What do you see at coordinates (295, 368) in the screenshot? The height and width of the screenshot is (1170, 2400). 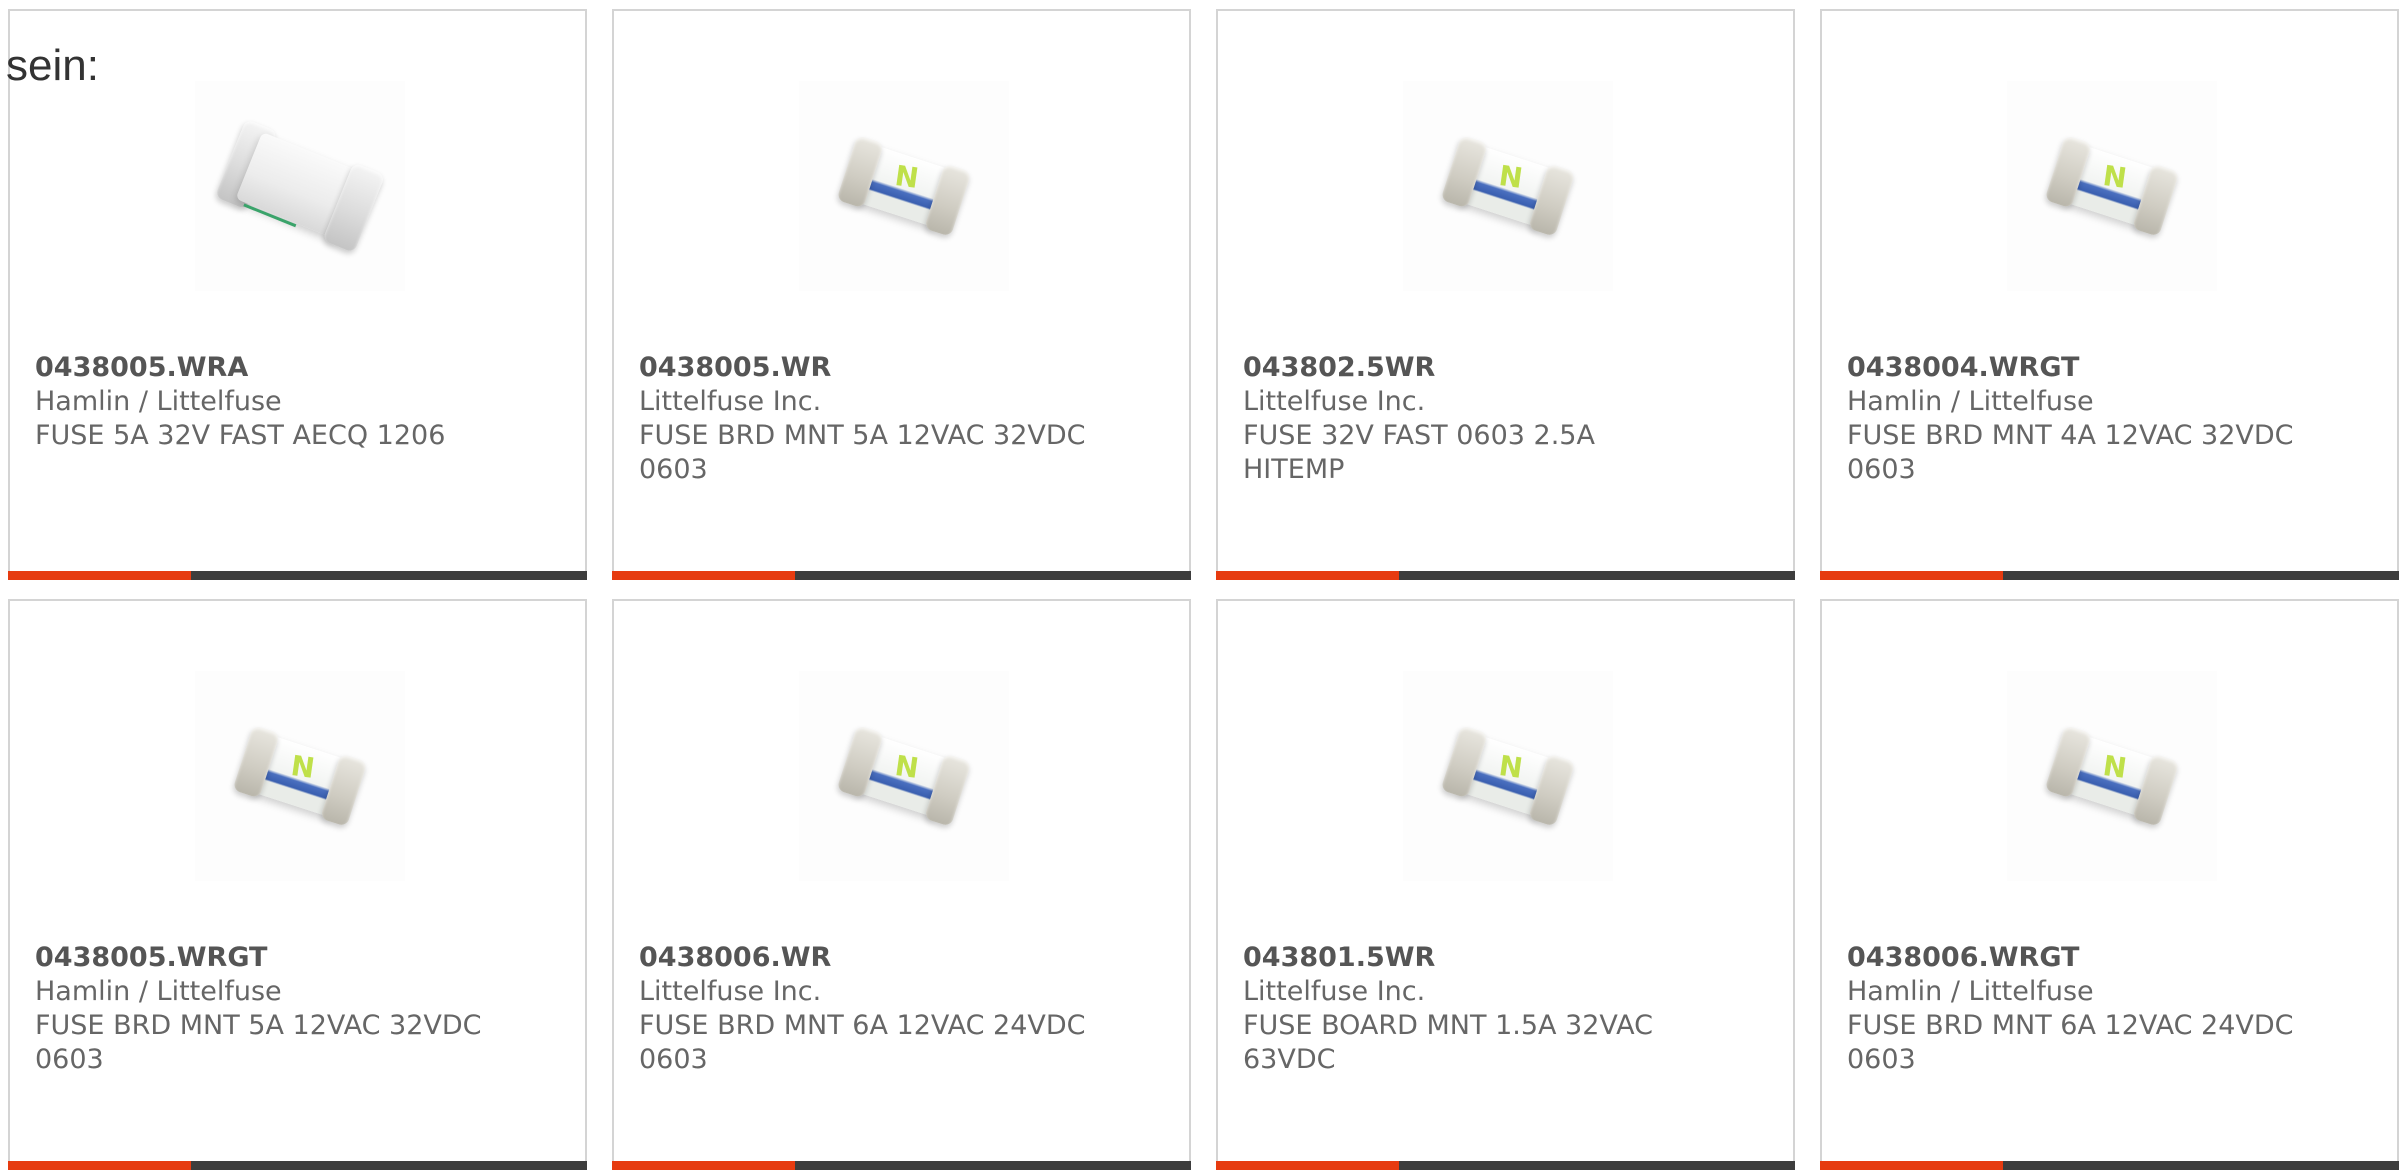 I see `part-number-link: 0438005.WRA` at bounding box center [295, 368].